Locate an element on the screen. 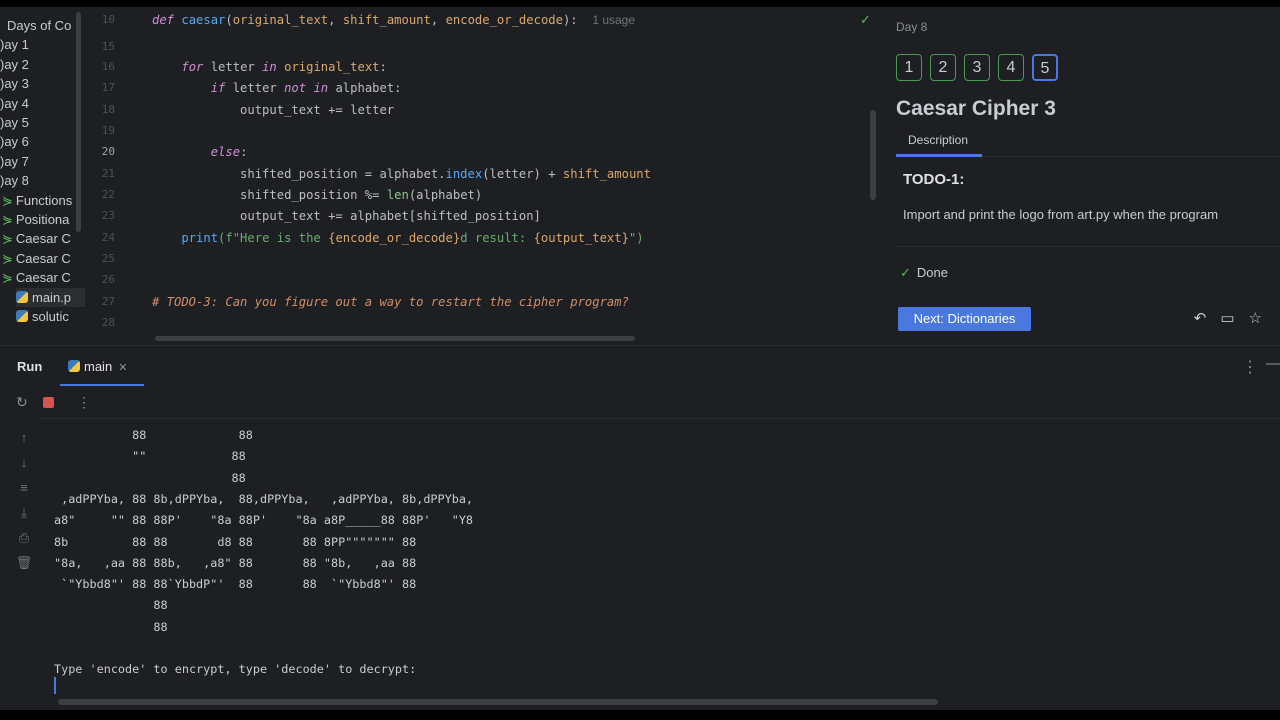 The width and height of the screenshot is (1280, 720). line-number: 10 is located at coordinates (108, 19).